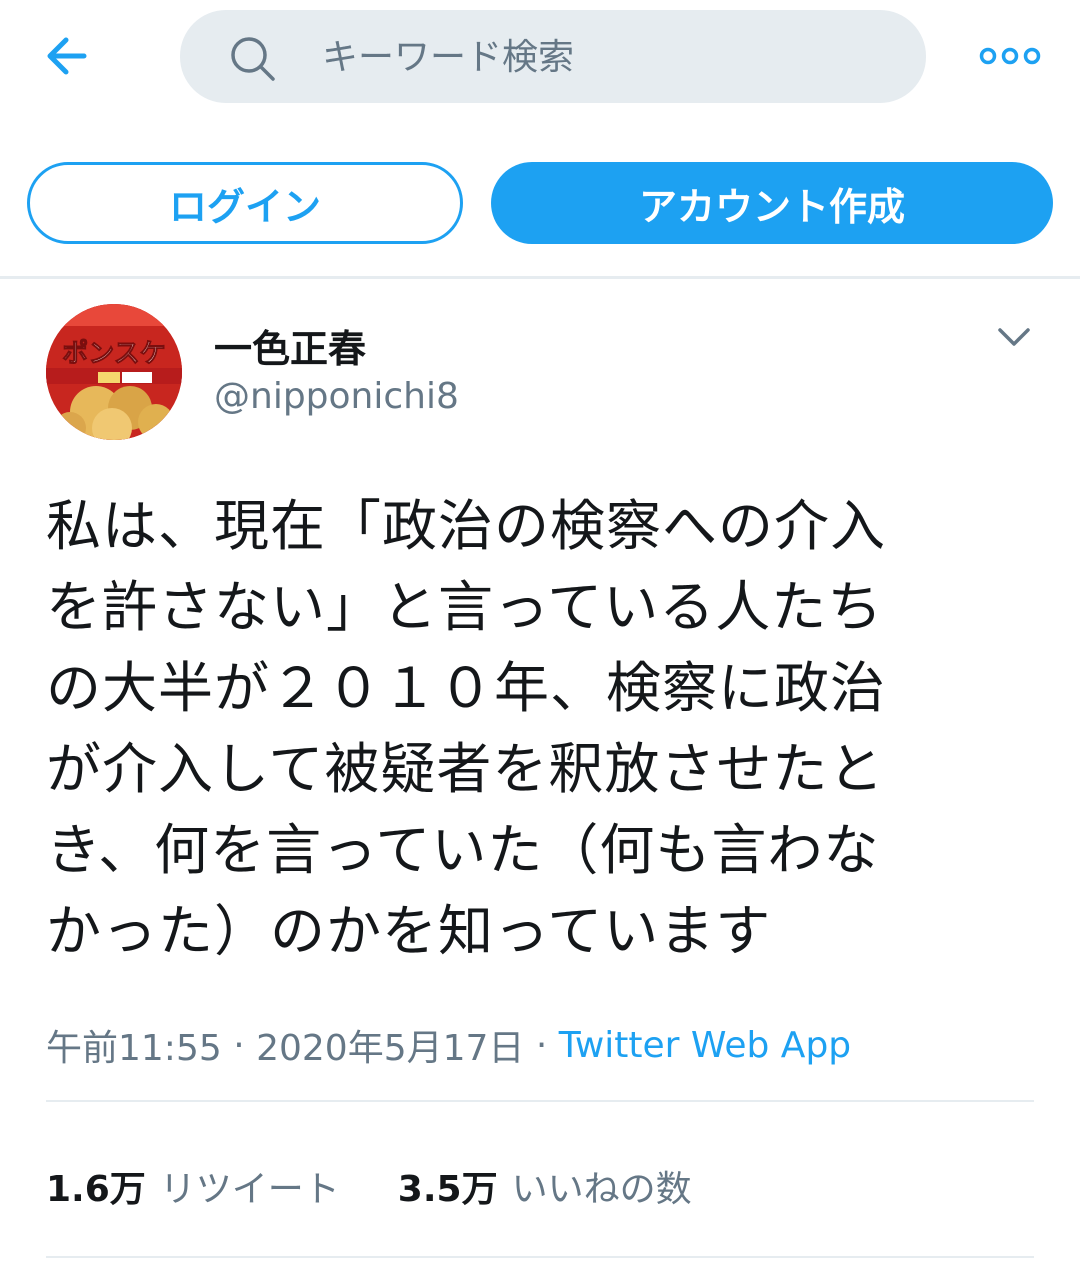 The width and height of the screenshot is (1080, 1266). Describe the element at coordinates (67, 56) in the screenshot. I see `arrow-left-icon` at that location.